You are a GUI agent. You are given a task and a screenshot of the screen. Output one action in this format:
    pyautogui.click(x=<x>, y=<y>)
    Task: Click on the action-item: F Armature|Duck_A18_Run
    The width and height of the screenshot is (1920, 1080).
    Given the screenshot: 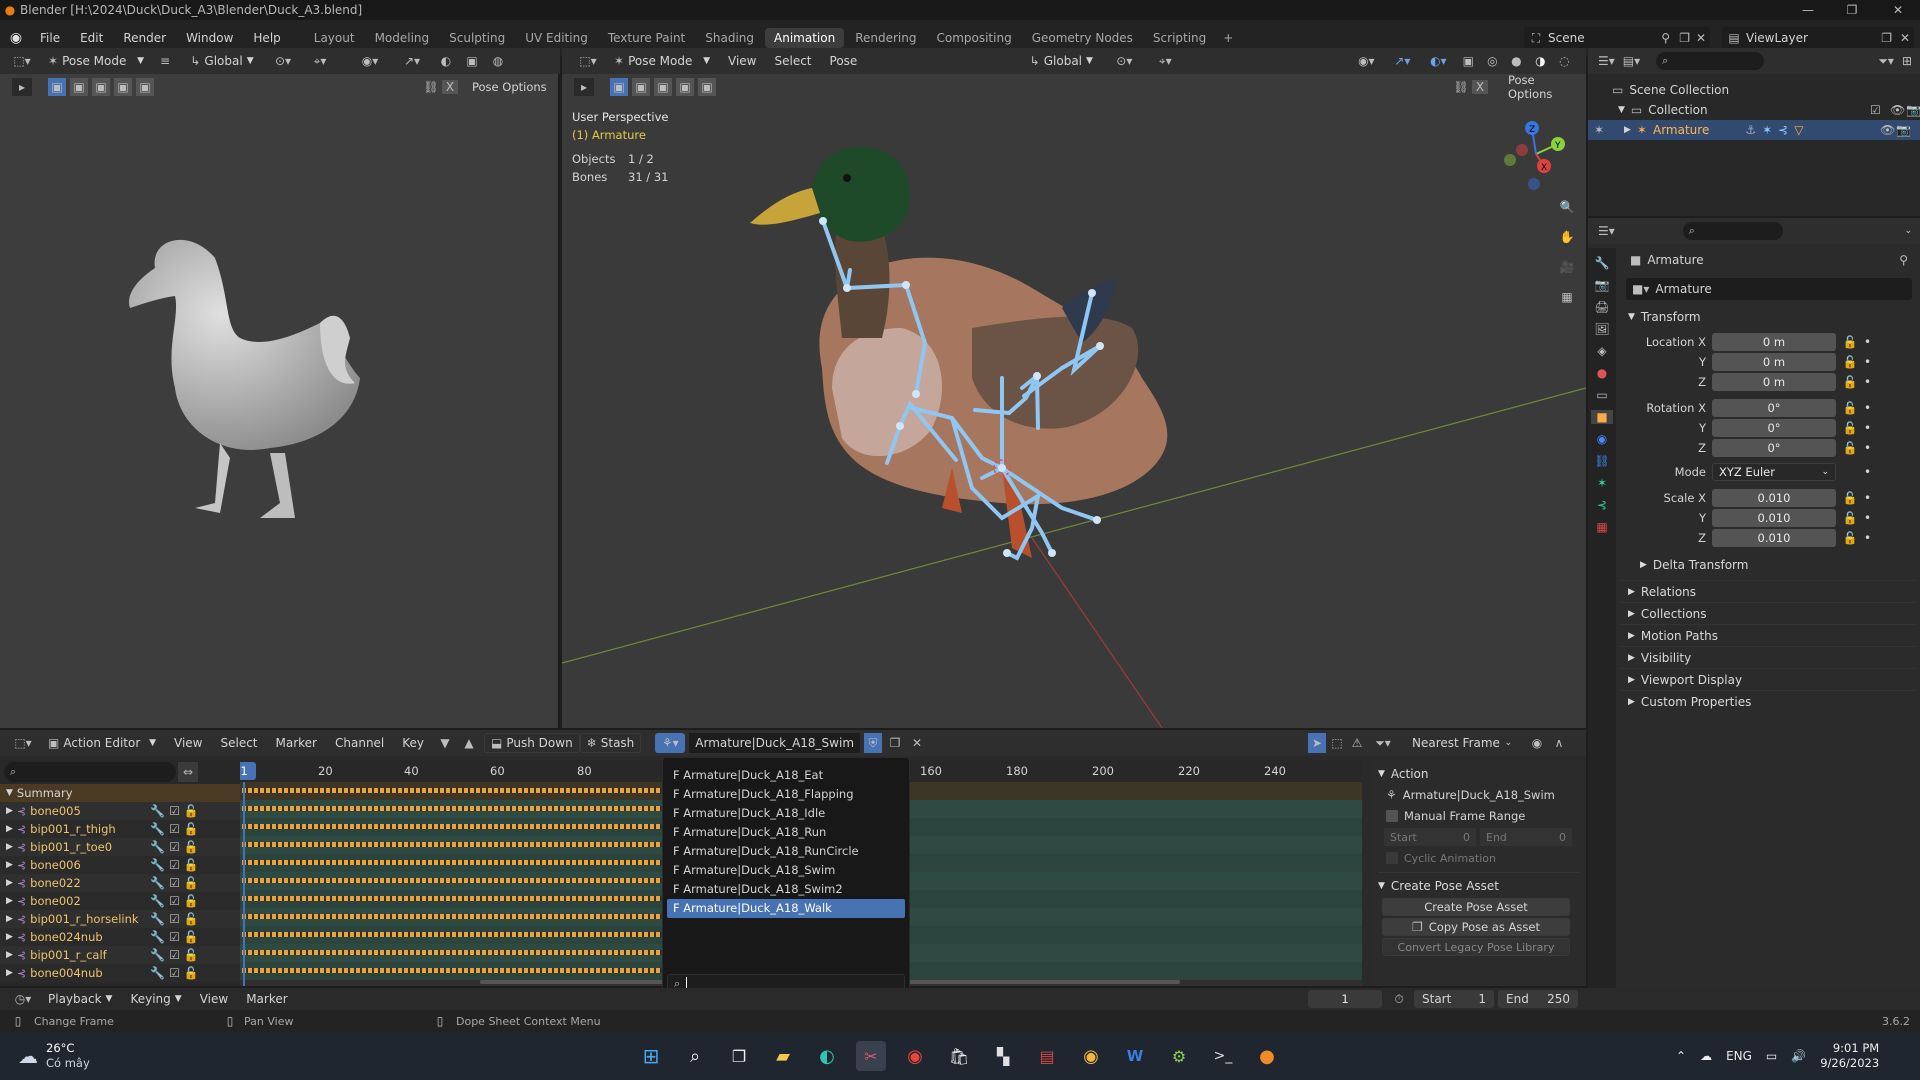 What is the action you would take?
    pyautogui.click(x=786, y=832)
    